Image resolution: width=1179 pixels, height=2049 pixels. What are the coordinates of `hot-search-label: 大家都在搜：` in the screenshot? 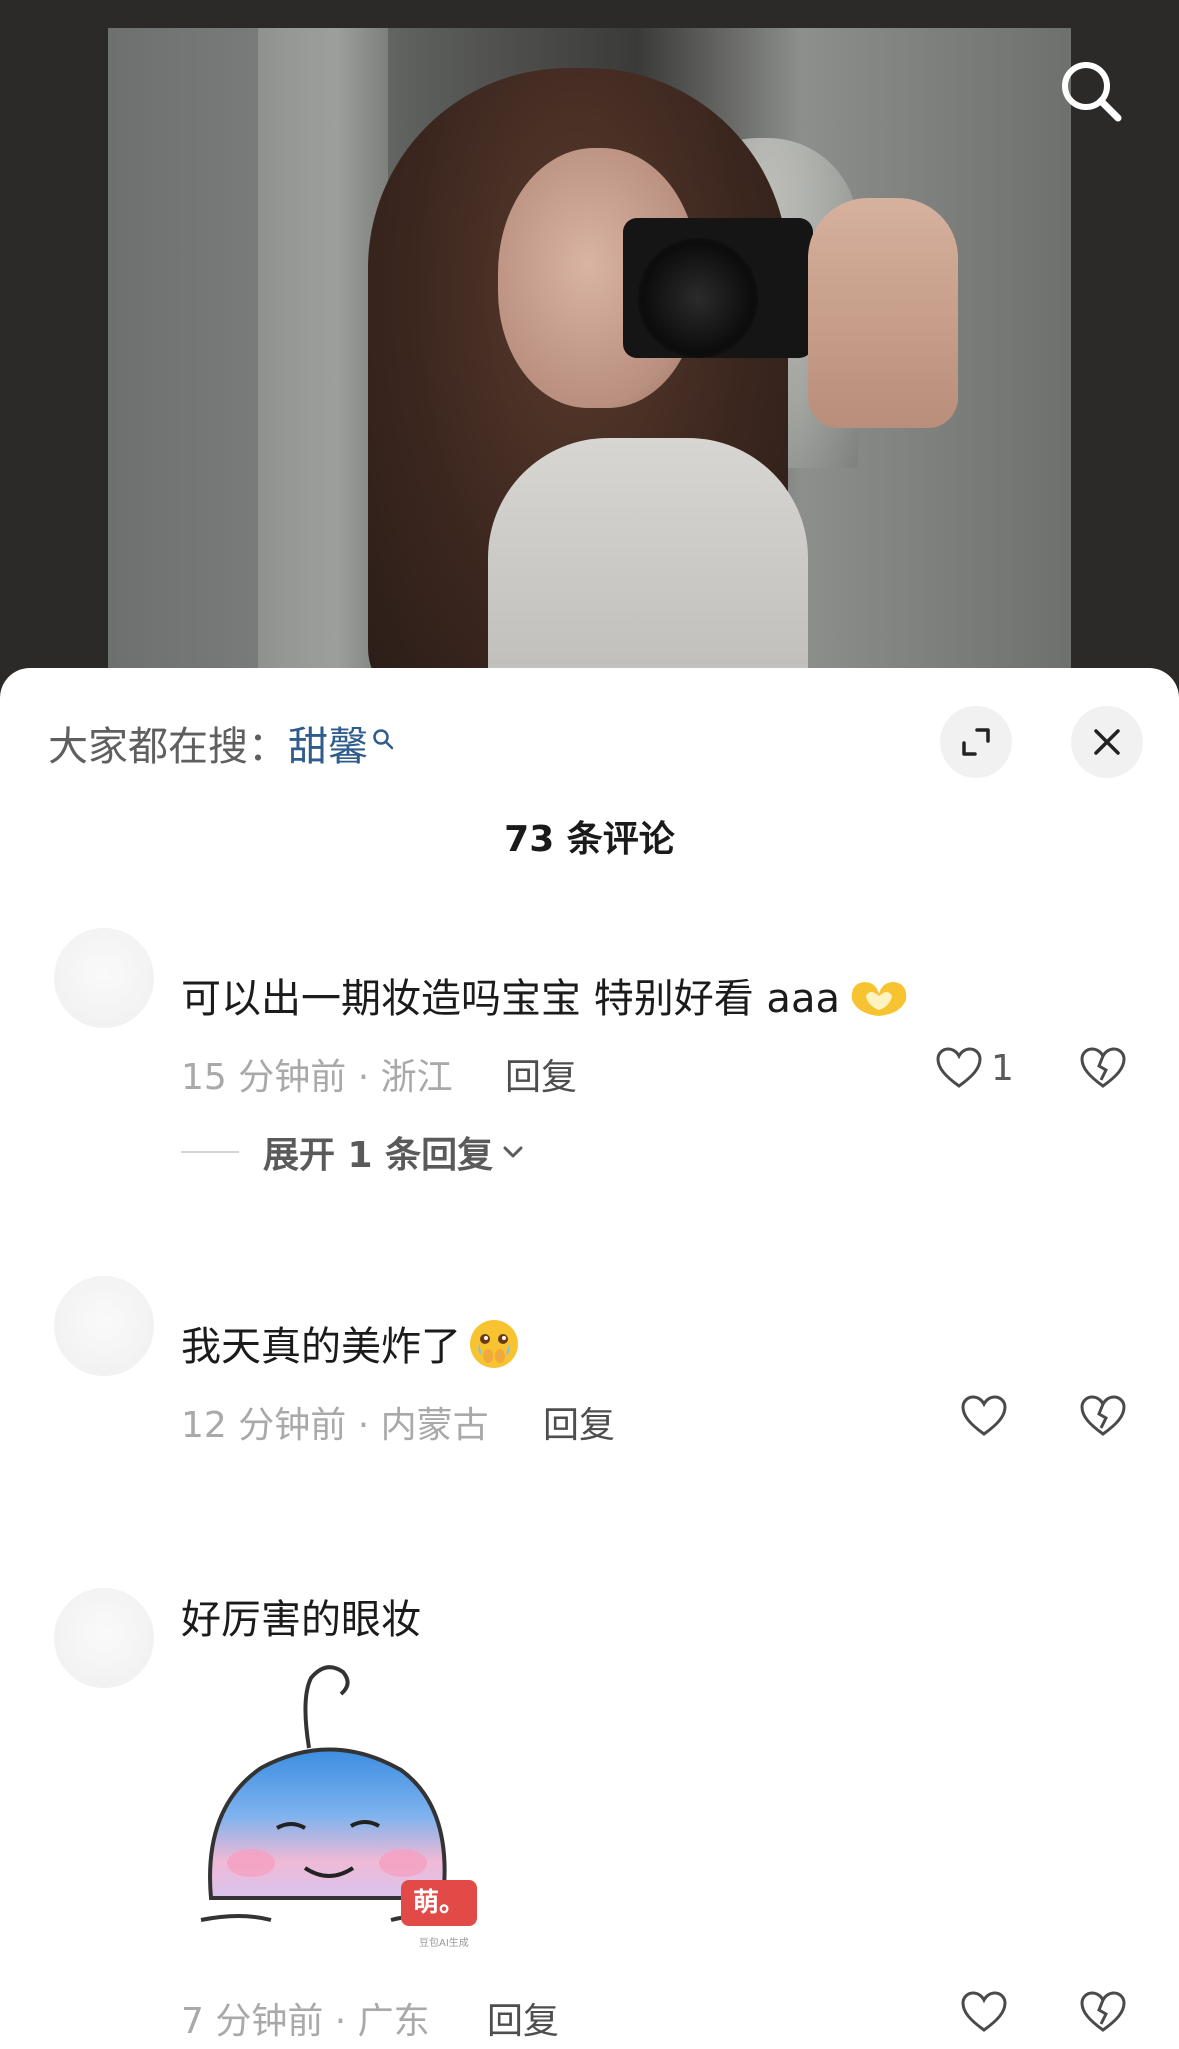 It's located at (168, 747).